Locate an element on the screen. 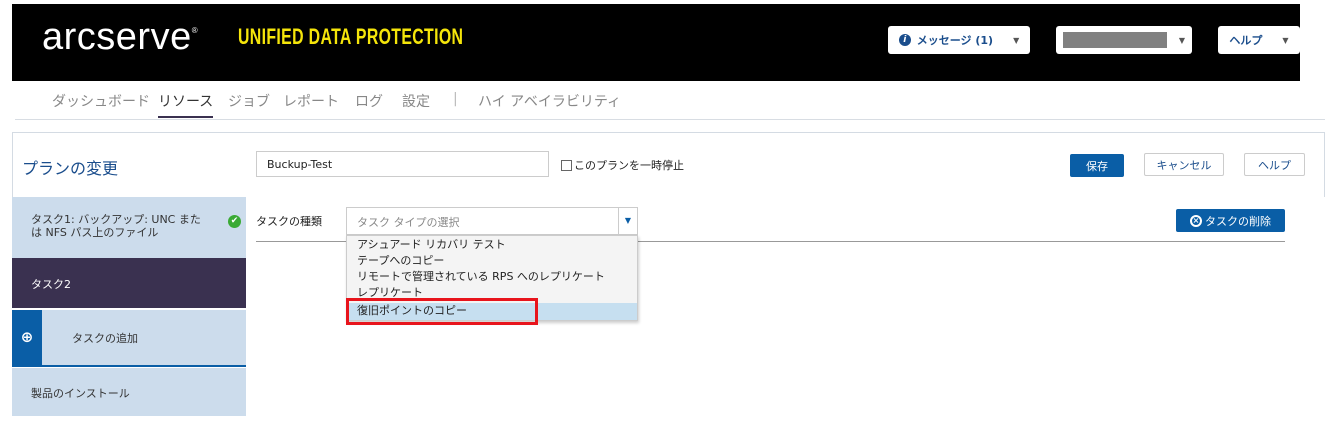  help-button: ヘルプ is located at coordinates (1274, 164).